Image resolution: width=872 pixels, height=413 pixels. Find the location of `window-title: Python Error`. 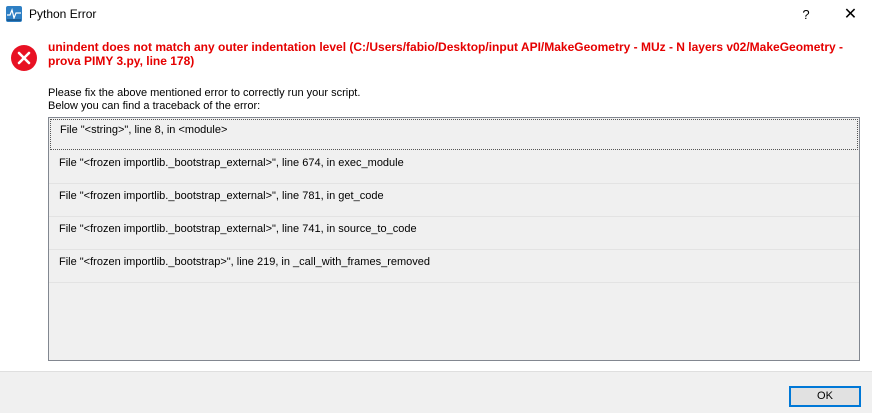

window-title: Python Error is located at coordinates (63, 14).